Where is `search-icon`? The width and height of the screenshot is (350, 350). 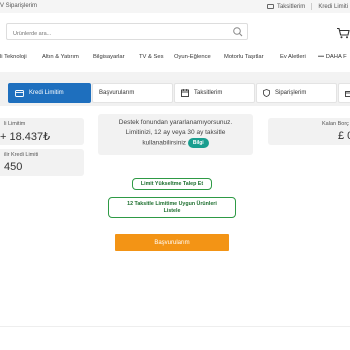 search-icon is located at coordinates (238, 32).